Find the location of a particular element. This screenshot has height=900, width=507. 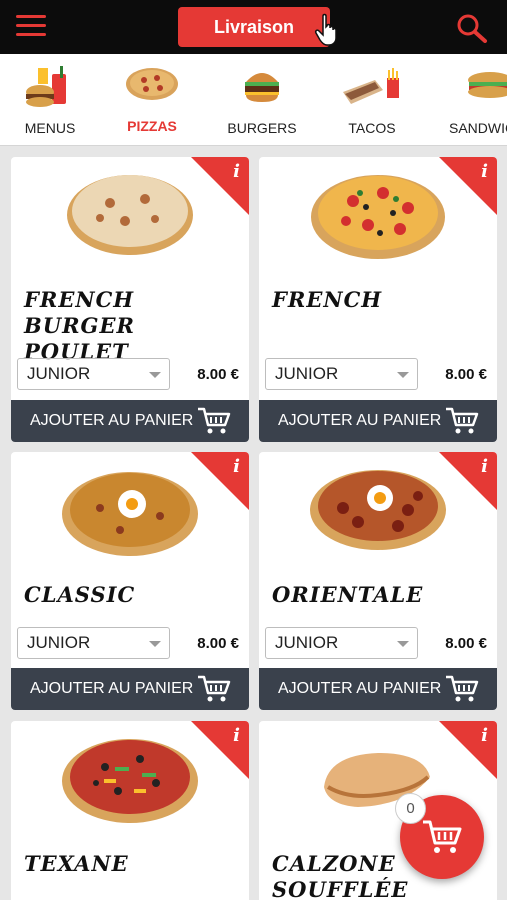

product-name: TEXANE is located at coordinates (76, 863).